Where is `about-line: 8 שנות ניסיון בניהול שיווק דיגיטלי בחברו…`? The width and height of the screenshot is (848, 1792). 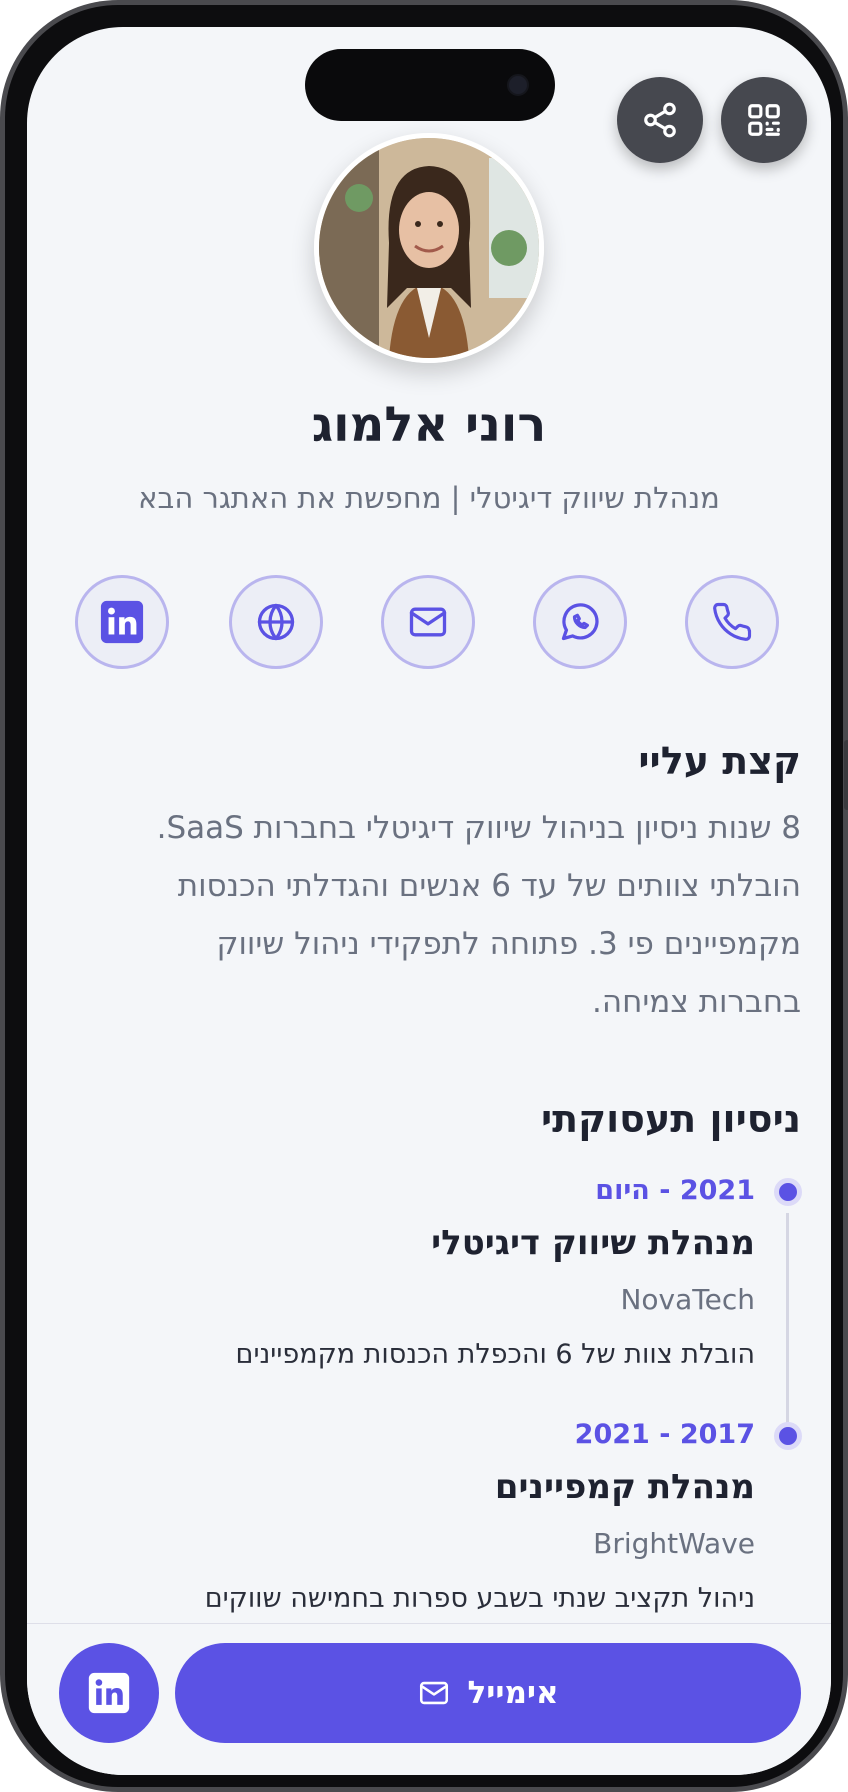 about-line: 8 שנות ניסיון בניהול שיווק דיגיטלי בחברו… is located at coordinates (478, 828).